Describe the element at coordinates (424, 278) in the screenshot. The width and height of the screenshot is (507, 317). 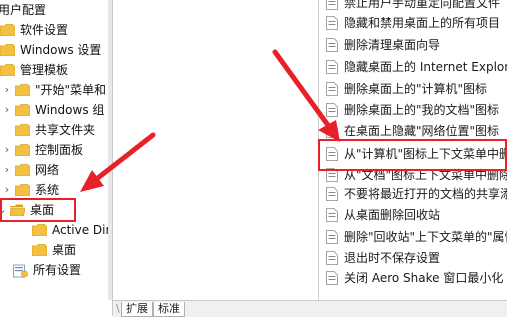
I see `list-item-label: 关闭 Aero Shake 窗口最小化` at that location.